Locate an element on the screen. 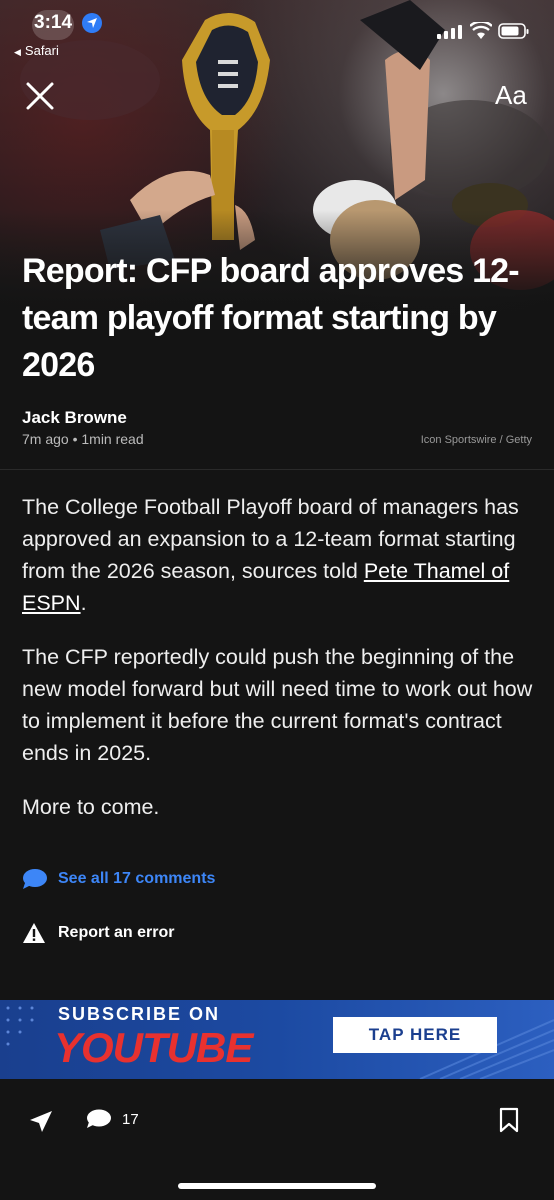 The width and height of the screenshot is (554, 1200). text-size-button: Aa is located at coordinates (511, 95).